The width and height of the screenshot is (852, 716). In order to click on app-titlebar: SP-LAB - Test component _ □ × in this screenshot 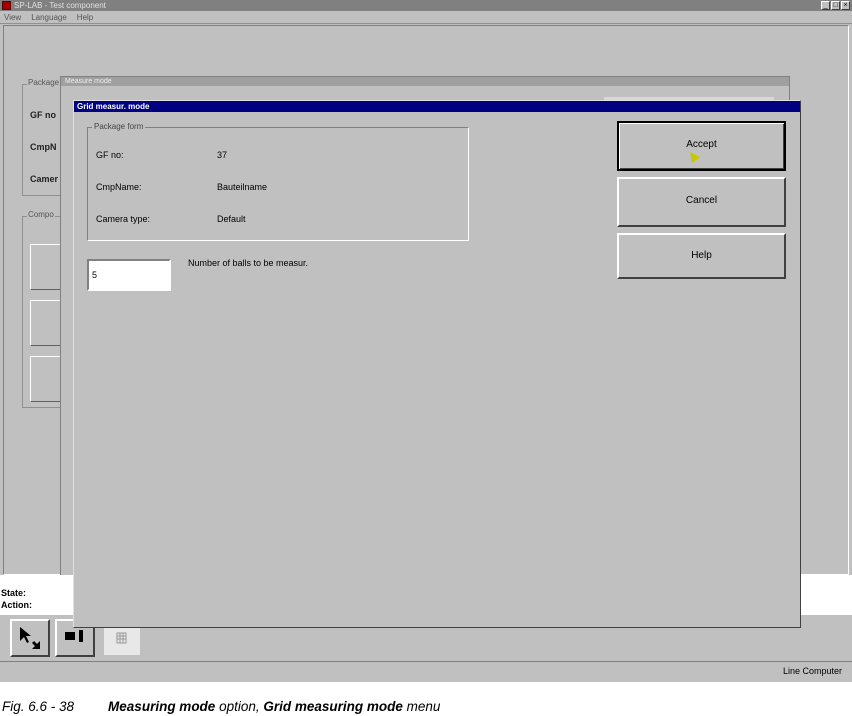, I will do `click(426, 5)`.